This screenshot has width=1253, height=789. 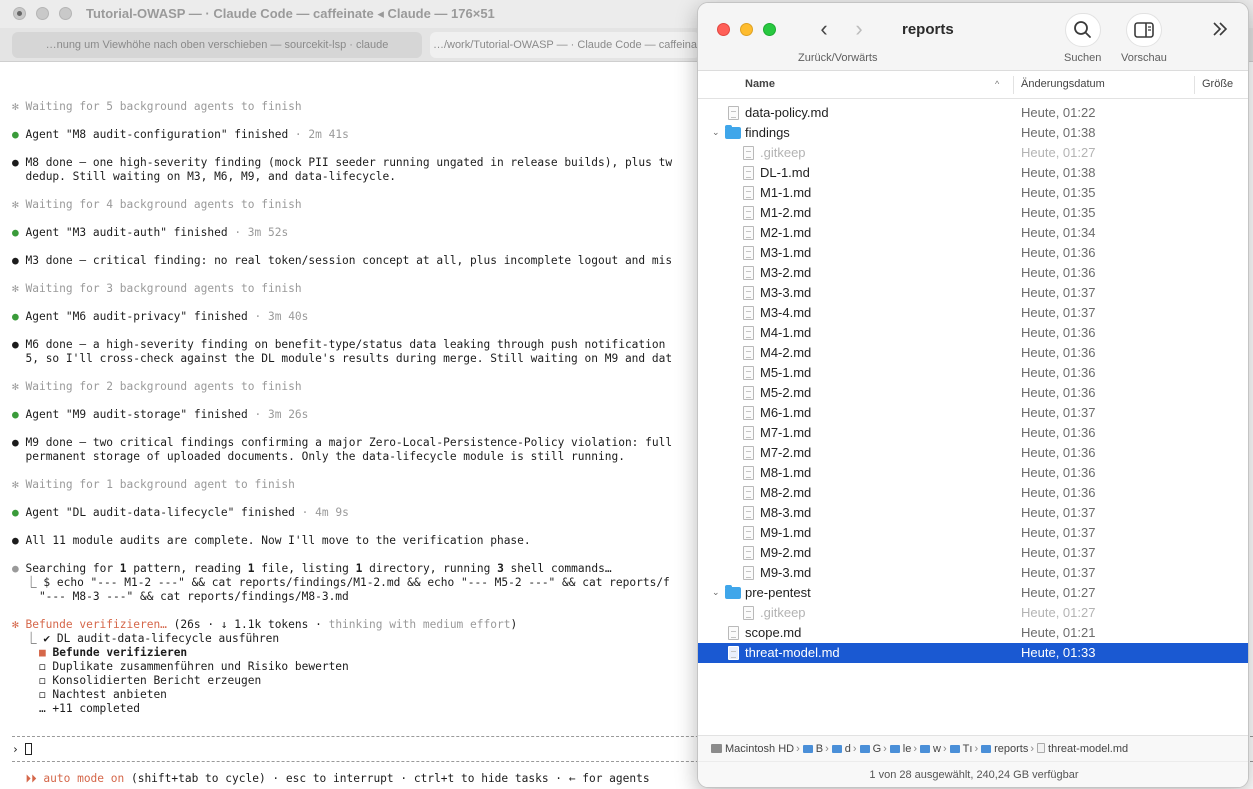 I want to click on item-name: M5-1.md, so click(x=786, y=372).